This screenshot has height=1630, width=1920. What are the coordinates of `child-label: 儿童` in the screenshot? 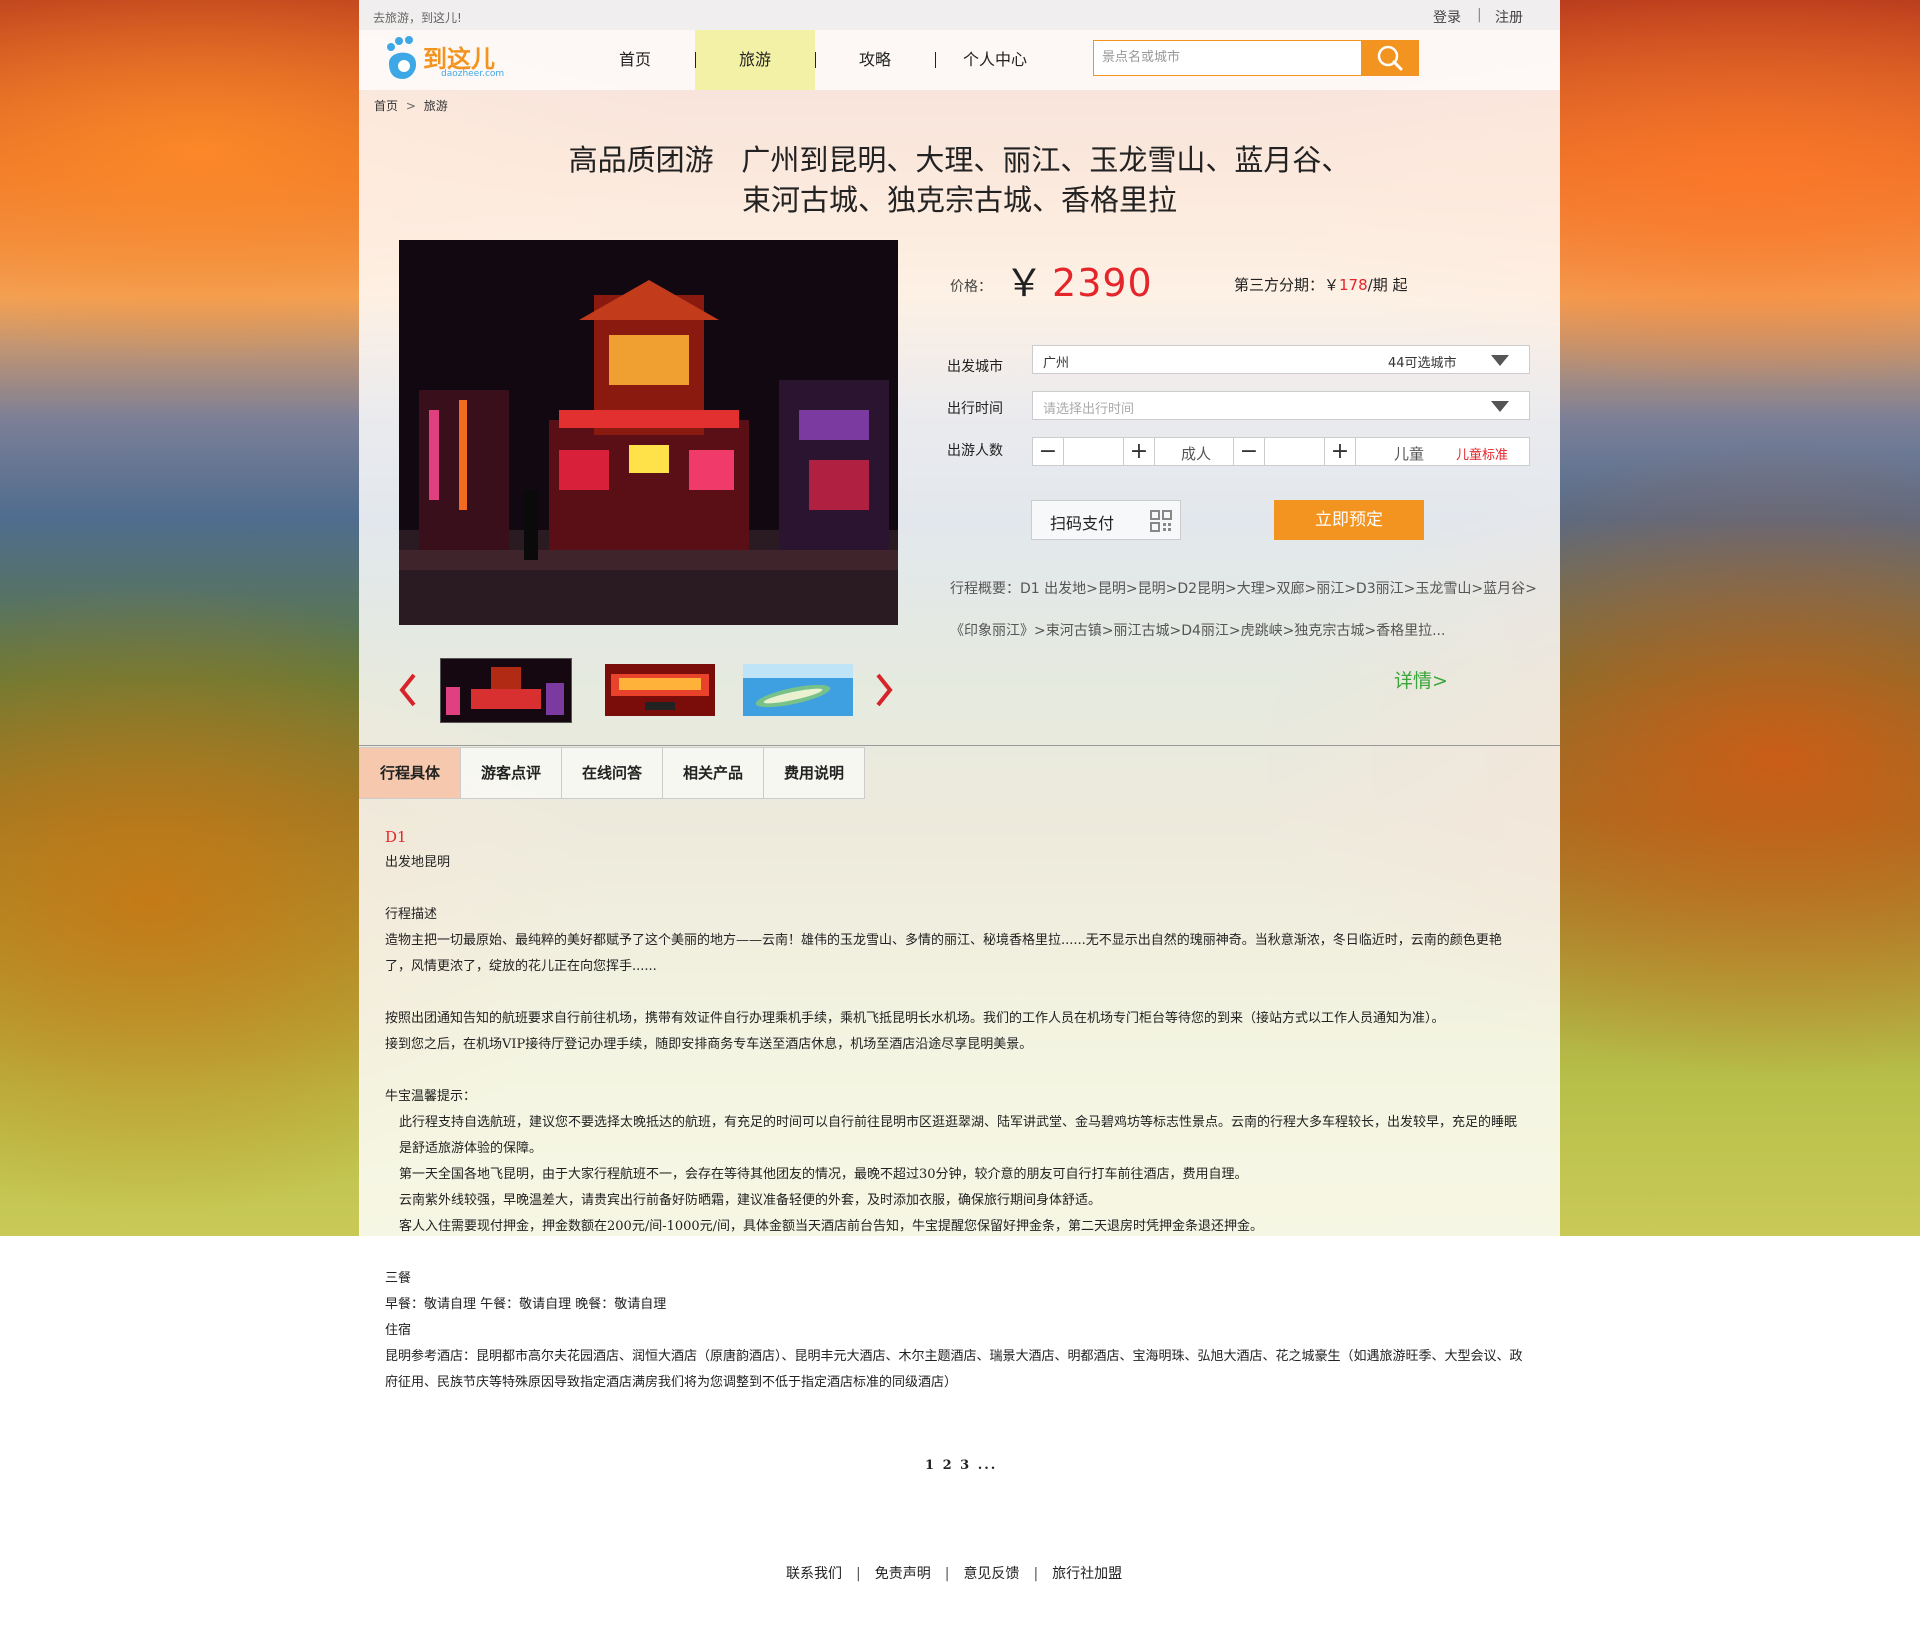 It's located at (1409, 454).